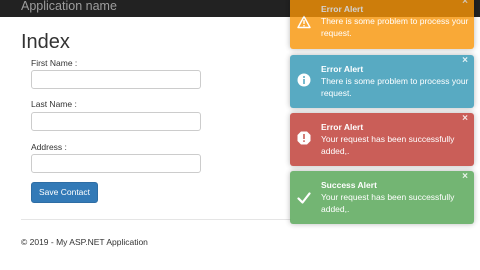 This screenshot has height=270, width=480. What do you see at coordinates (304, 22) in the screenshot?
I see `warning-icon` at bounding box center [304, 22].